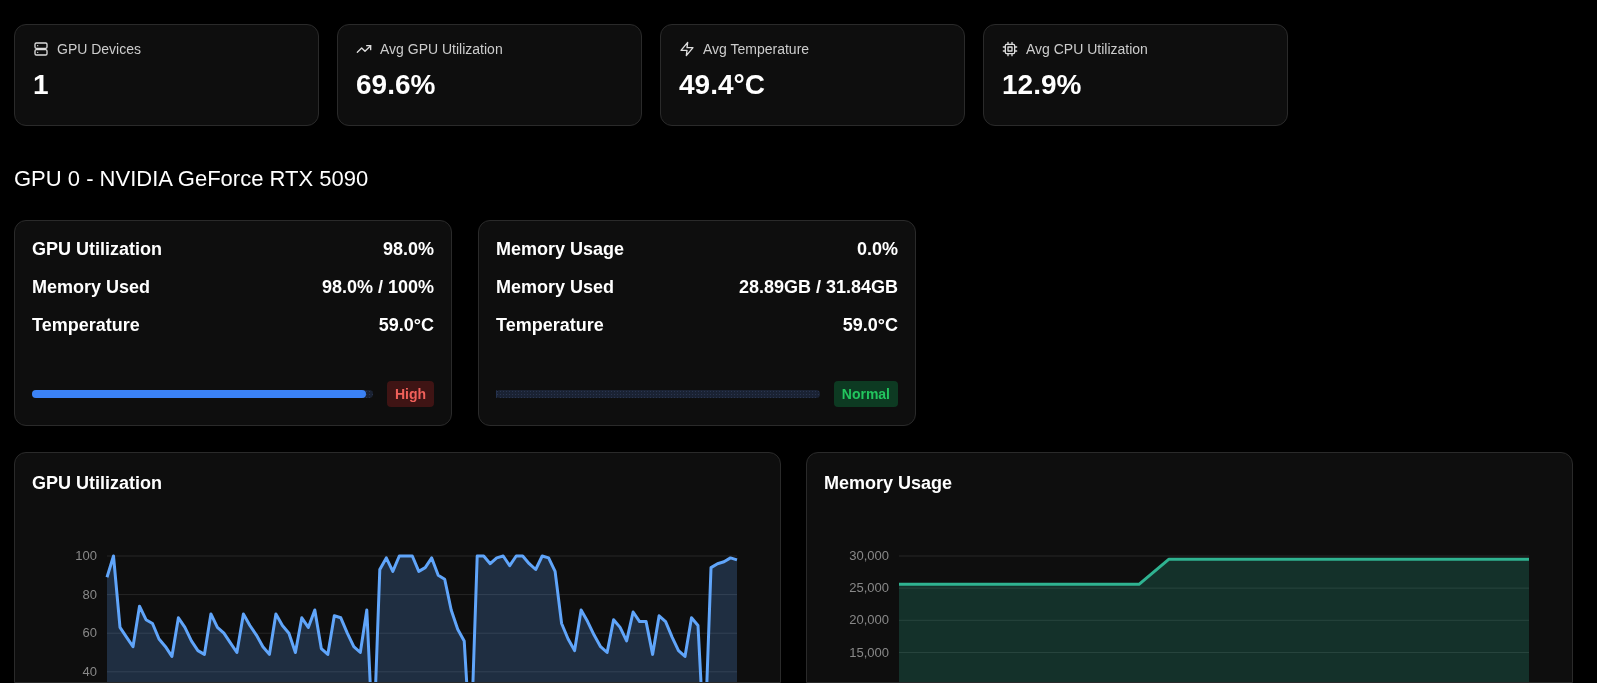  What do you see at coordinates (396, 85) in the screenshot?
I see `stat-value: 69.6%` at bounding box center [396, 85].